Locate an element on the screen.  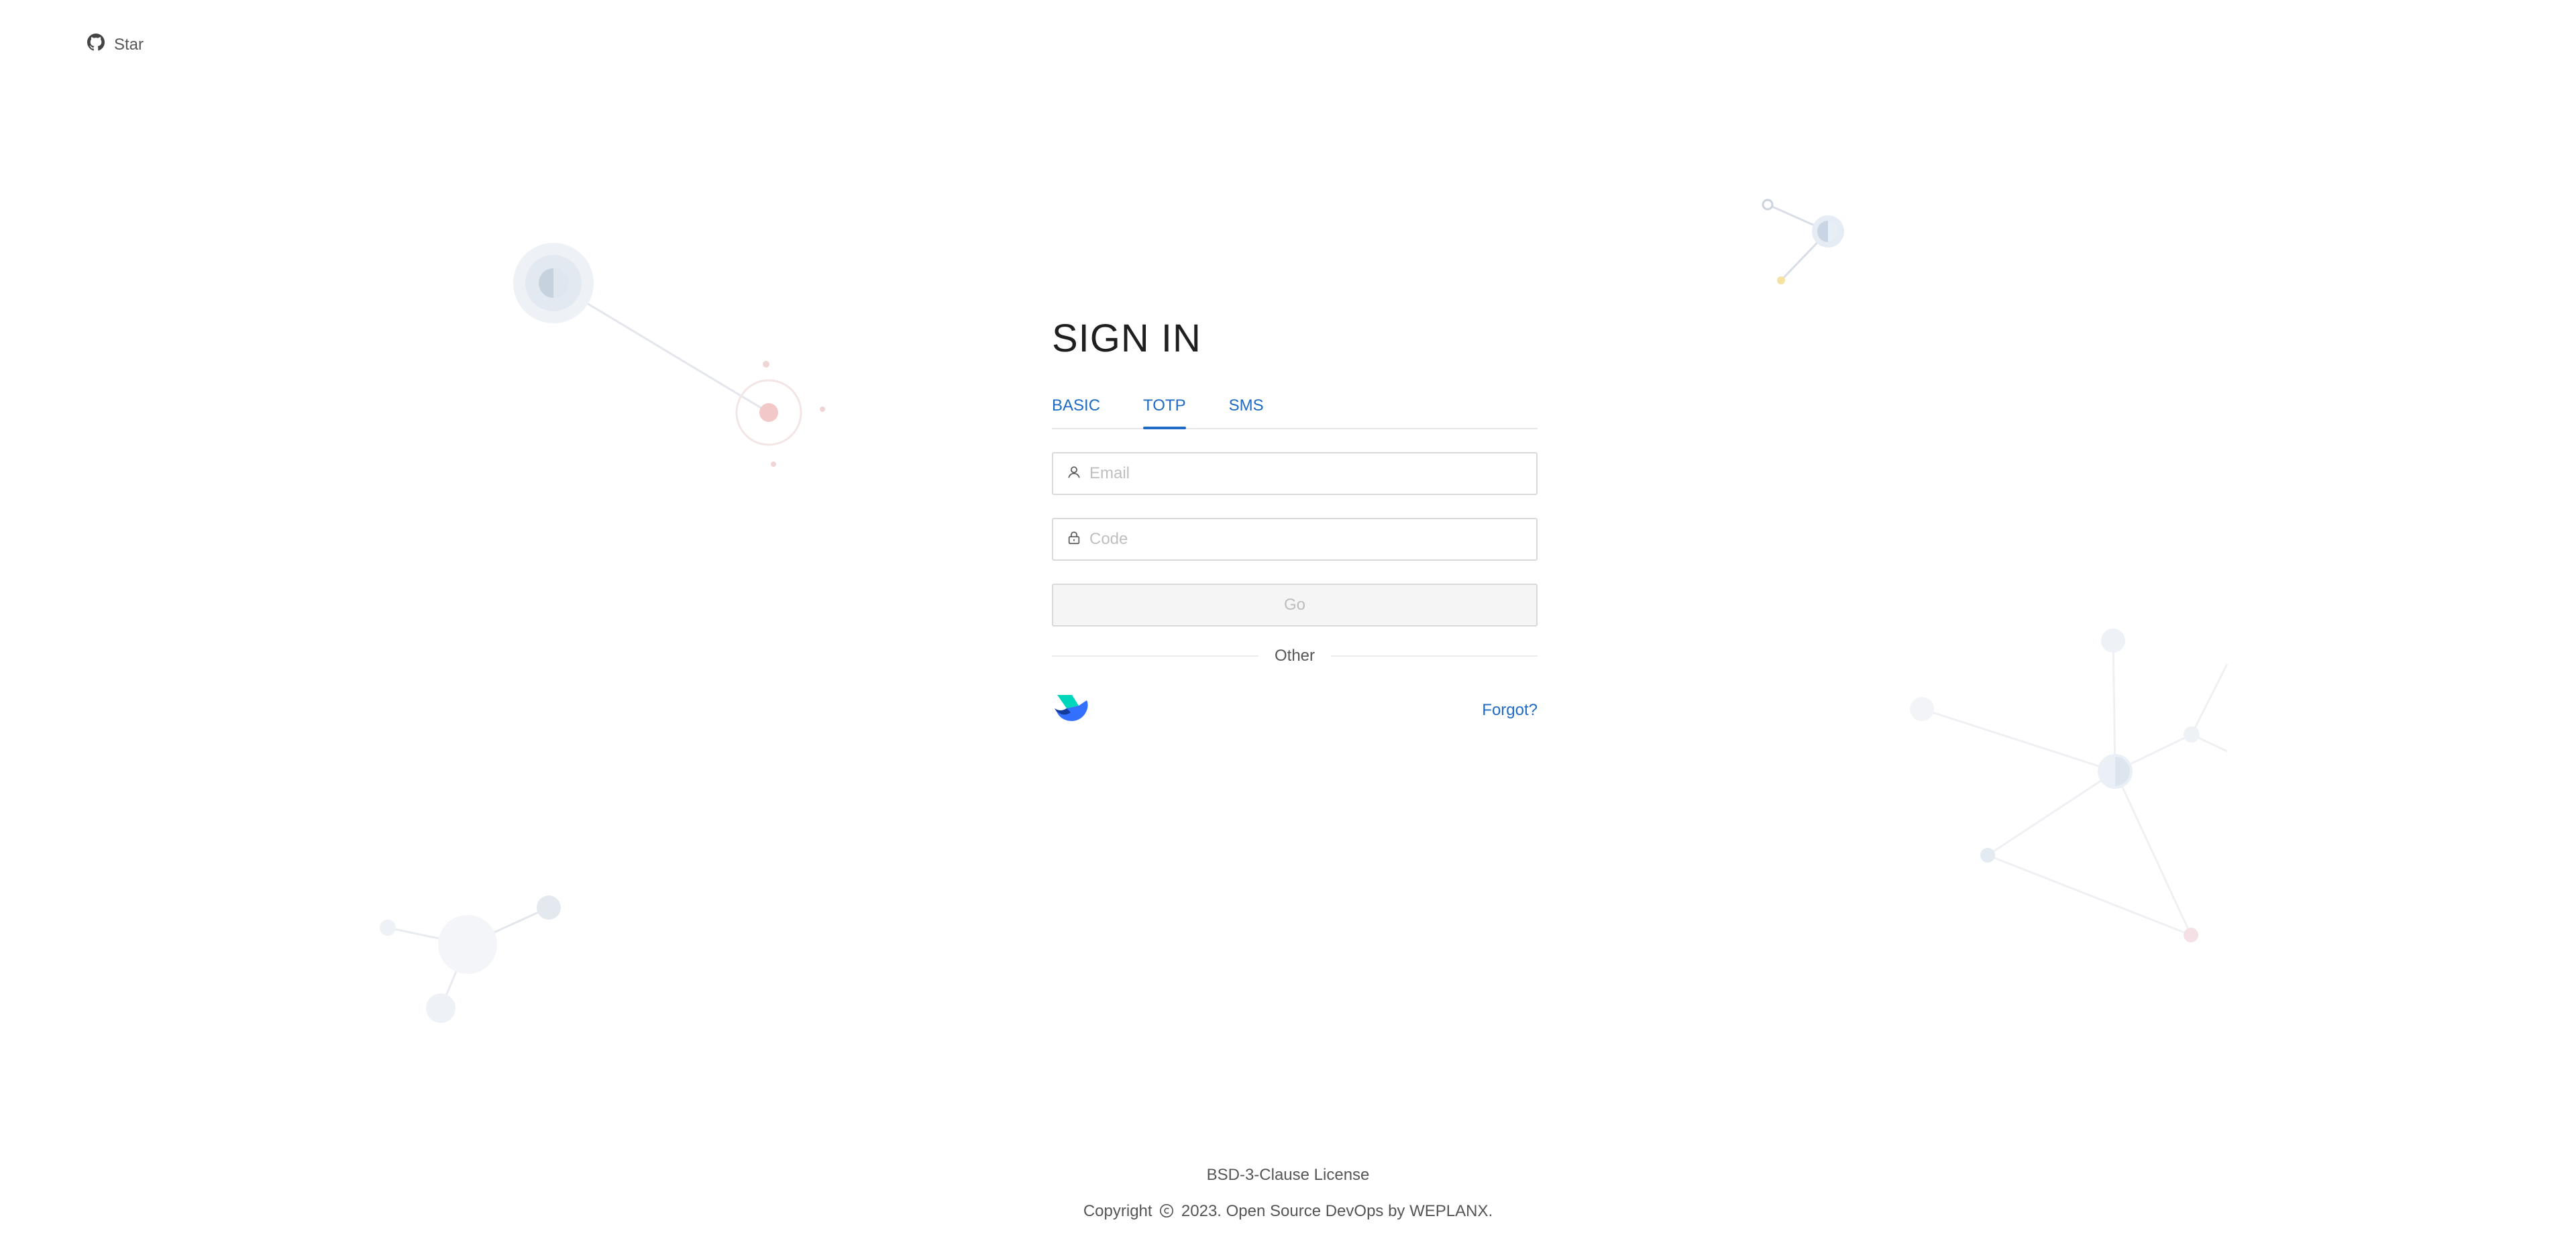
github-star-label: Star is located at coordinates (129, 45).